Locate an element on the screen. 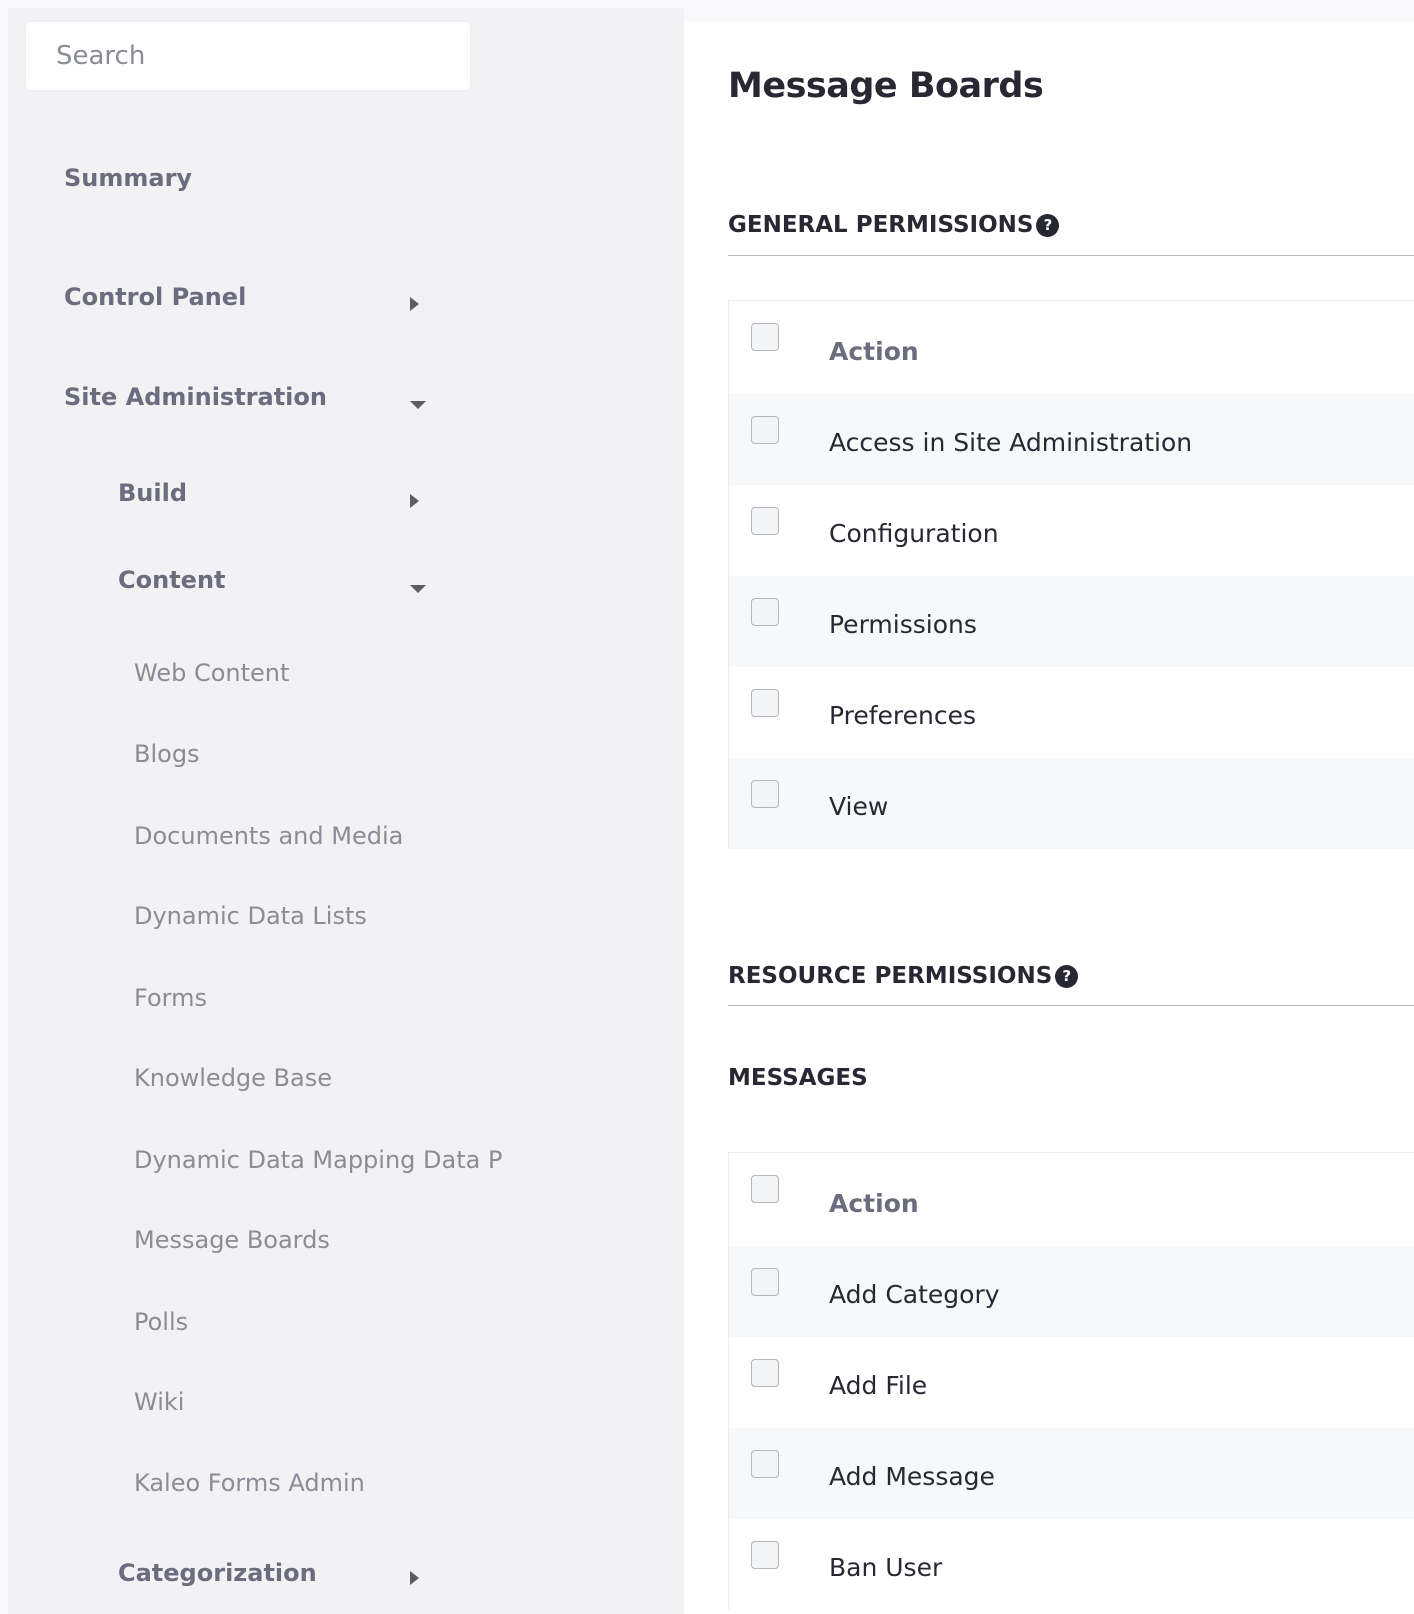 This screenshot has width=1414, height=1614. sidebar-item-categorization: Categorization is located at coordinates (217, 1573).